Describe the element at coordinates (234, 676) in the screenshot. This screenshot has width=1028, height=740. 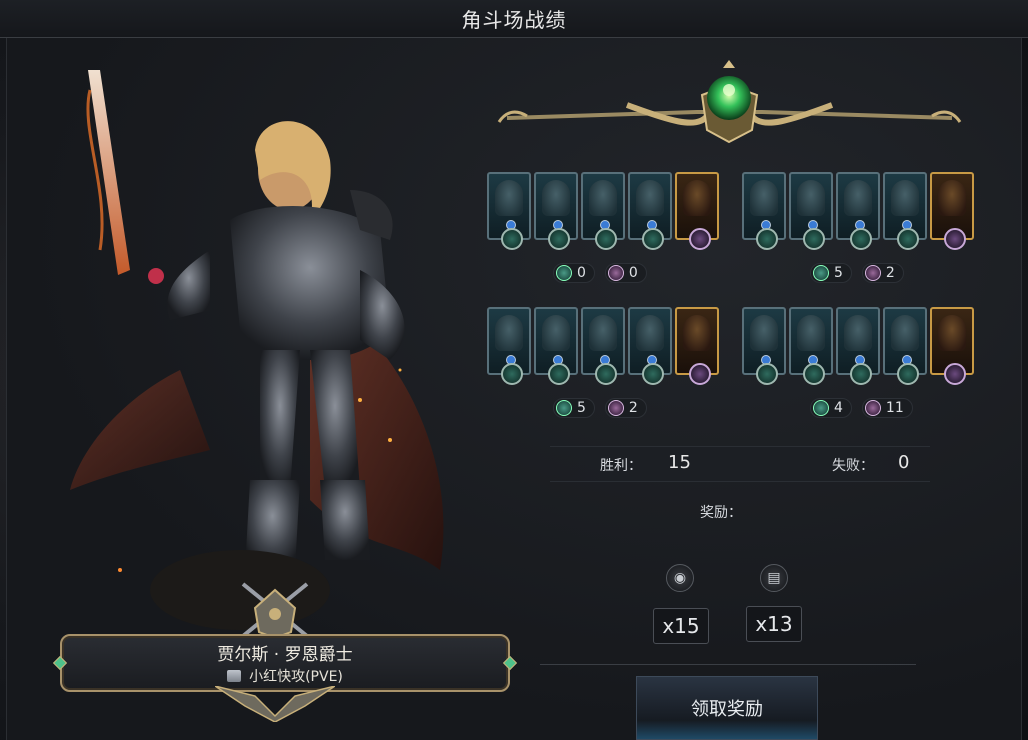
I see `deck-book-icon` at that location.